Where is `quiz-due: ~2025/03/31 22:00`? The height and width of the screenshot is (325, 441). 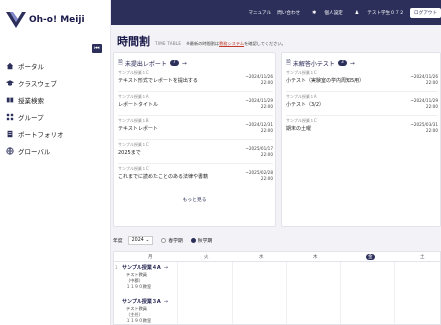
quiz-due: ~2025/03/31 22:00 is located at coordinates (424, 127).